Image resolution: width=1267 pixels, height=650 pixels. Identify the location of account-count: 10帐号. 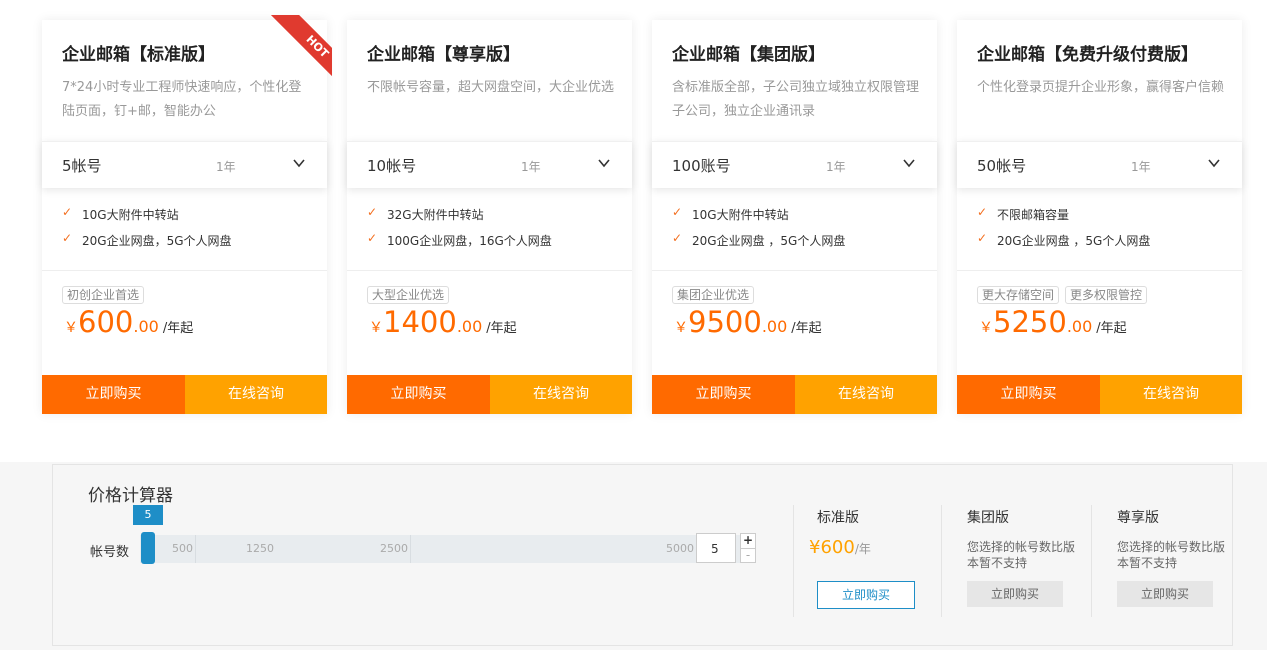
(392, 166).